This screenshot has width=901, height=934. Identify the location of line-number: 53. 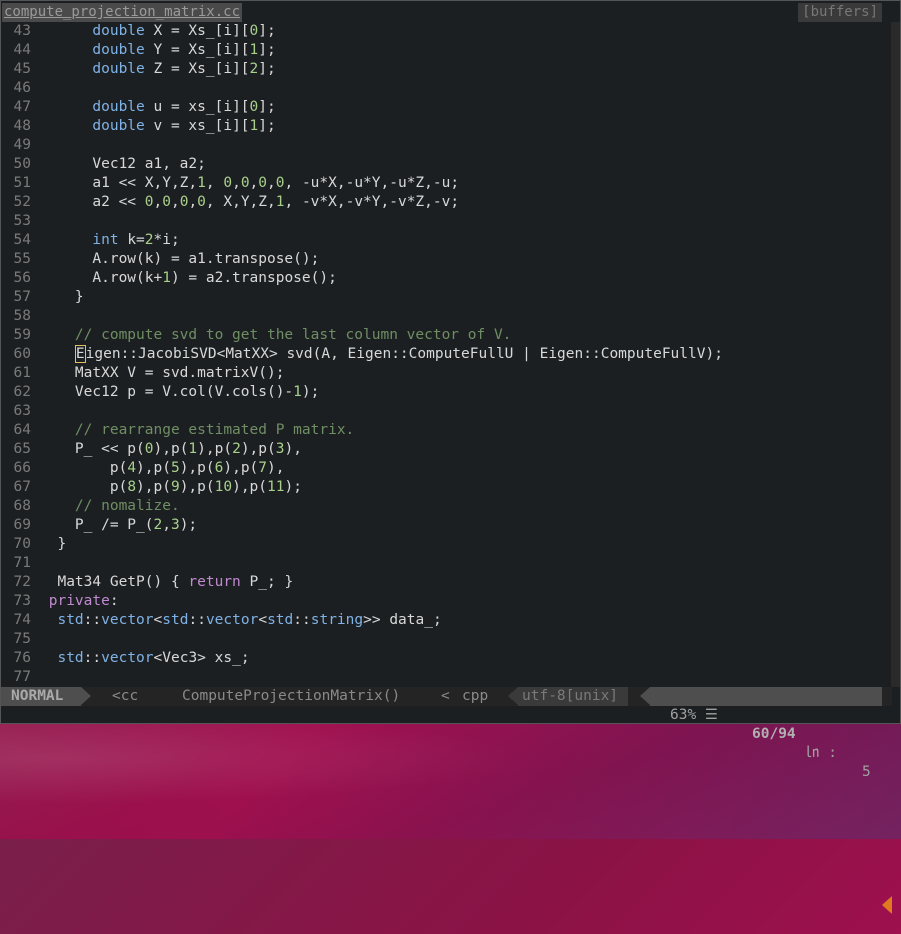
(22, 221).